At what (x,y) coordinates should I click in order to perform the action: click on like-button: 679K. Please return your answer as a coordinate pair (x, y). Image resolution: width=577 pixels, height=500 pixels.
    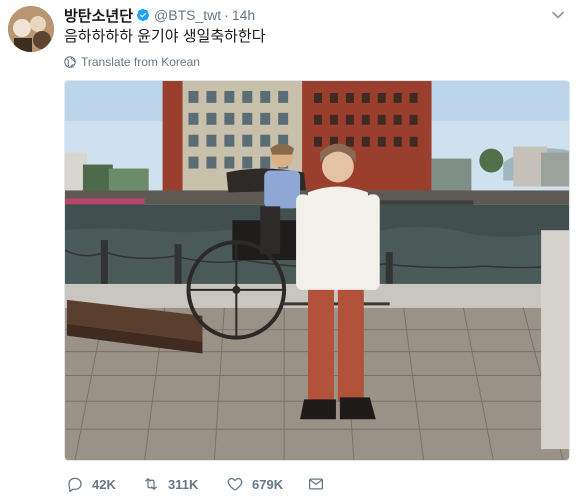
    Looking at the image, I should click on (254, 484).